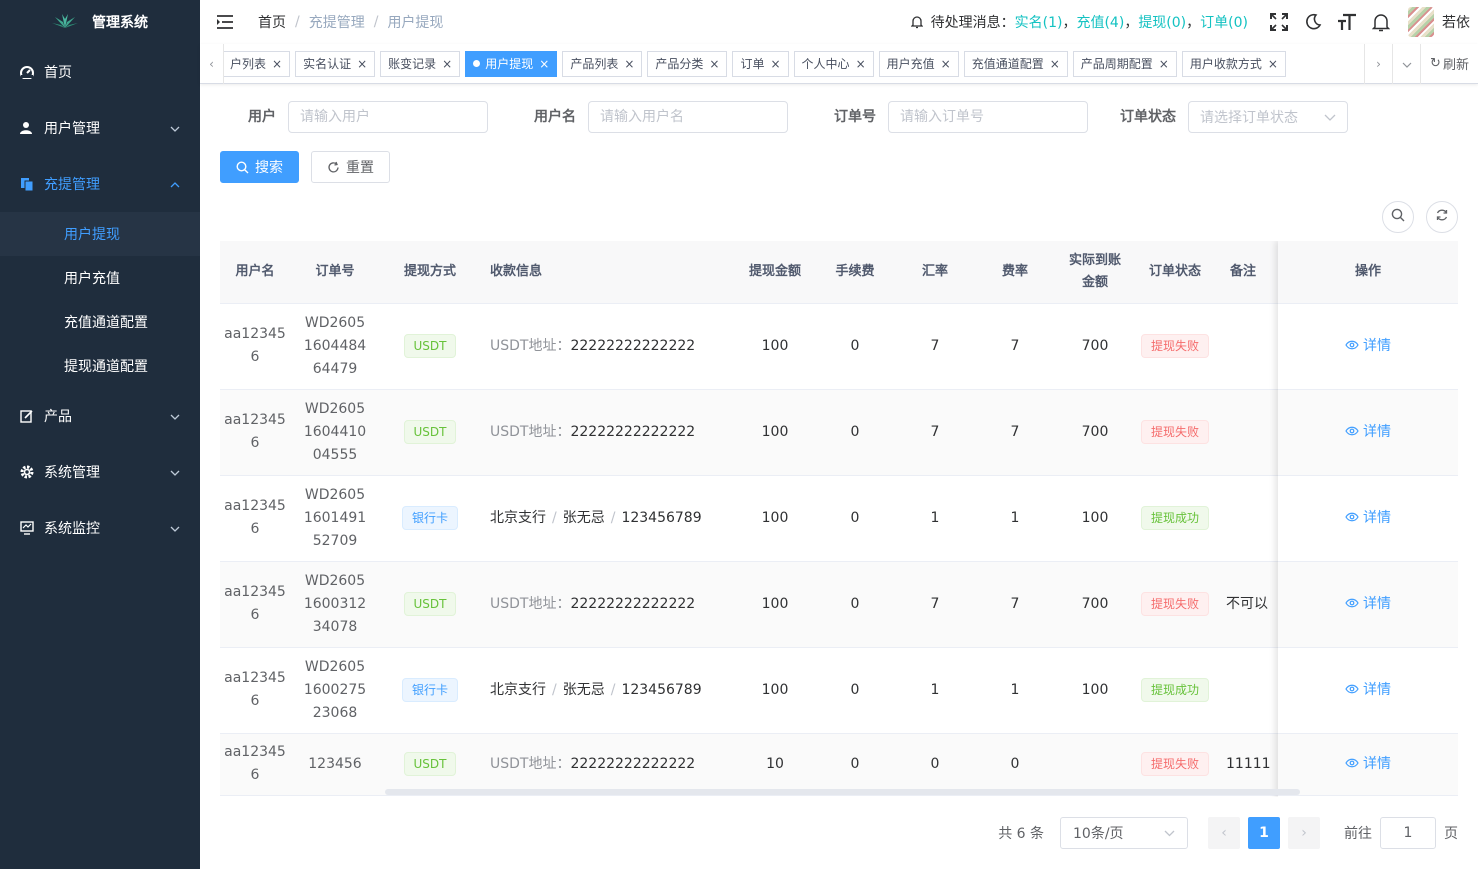  What do you see at coordinates (100, 234) in the screenshot?
I see `sidebar-subitem-user-withdraw: 用户提现` at bounding box center [100, 234].